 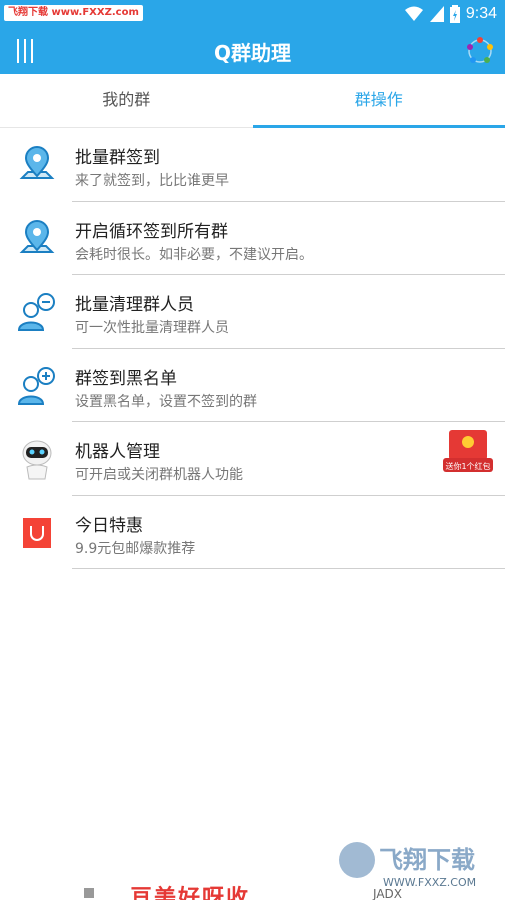 What do you see at coordinates (387, 893) in the screenshot?
I see `watermark-sub: JADX` at bounding box center [387, 893].